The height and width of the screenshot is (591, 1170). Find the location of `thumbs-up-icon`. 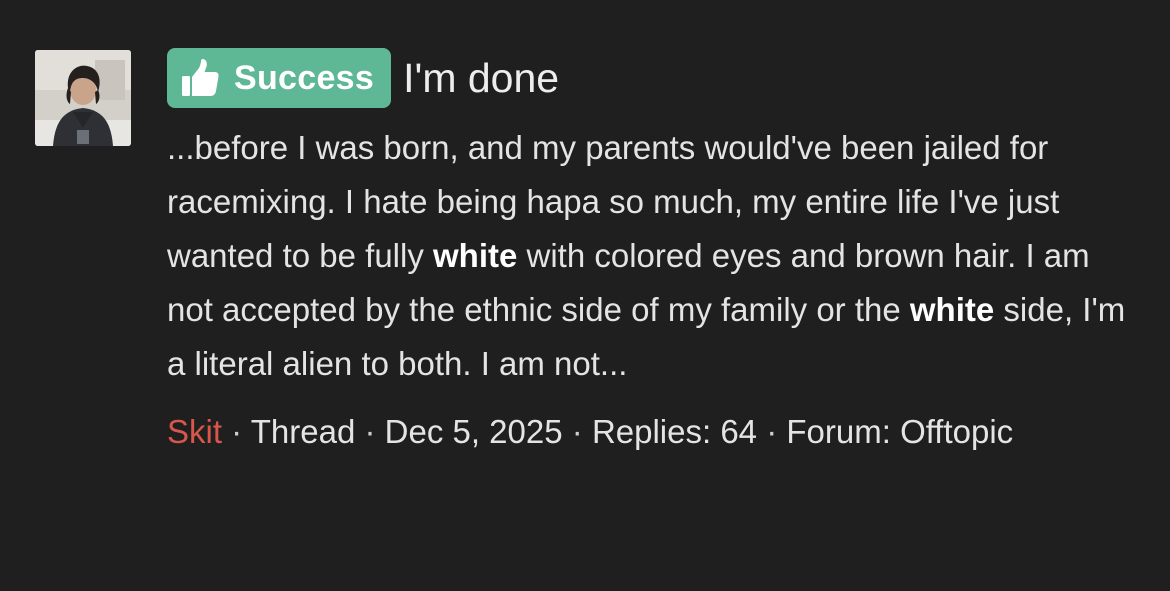

thumbs-up-icon is located at coordinates (200, 78).